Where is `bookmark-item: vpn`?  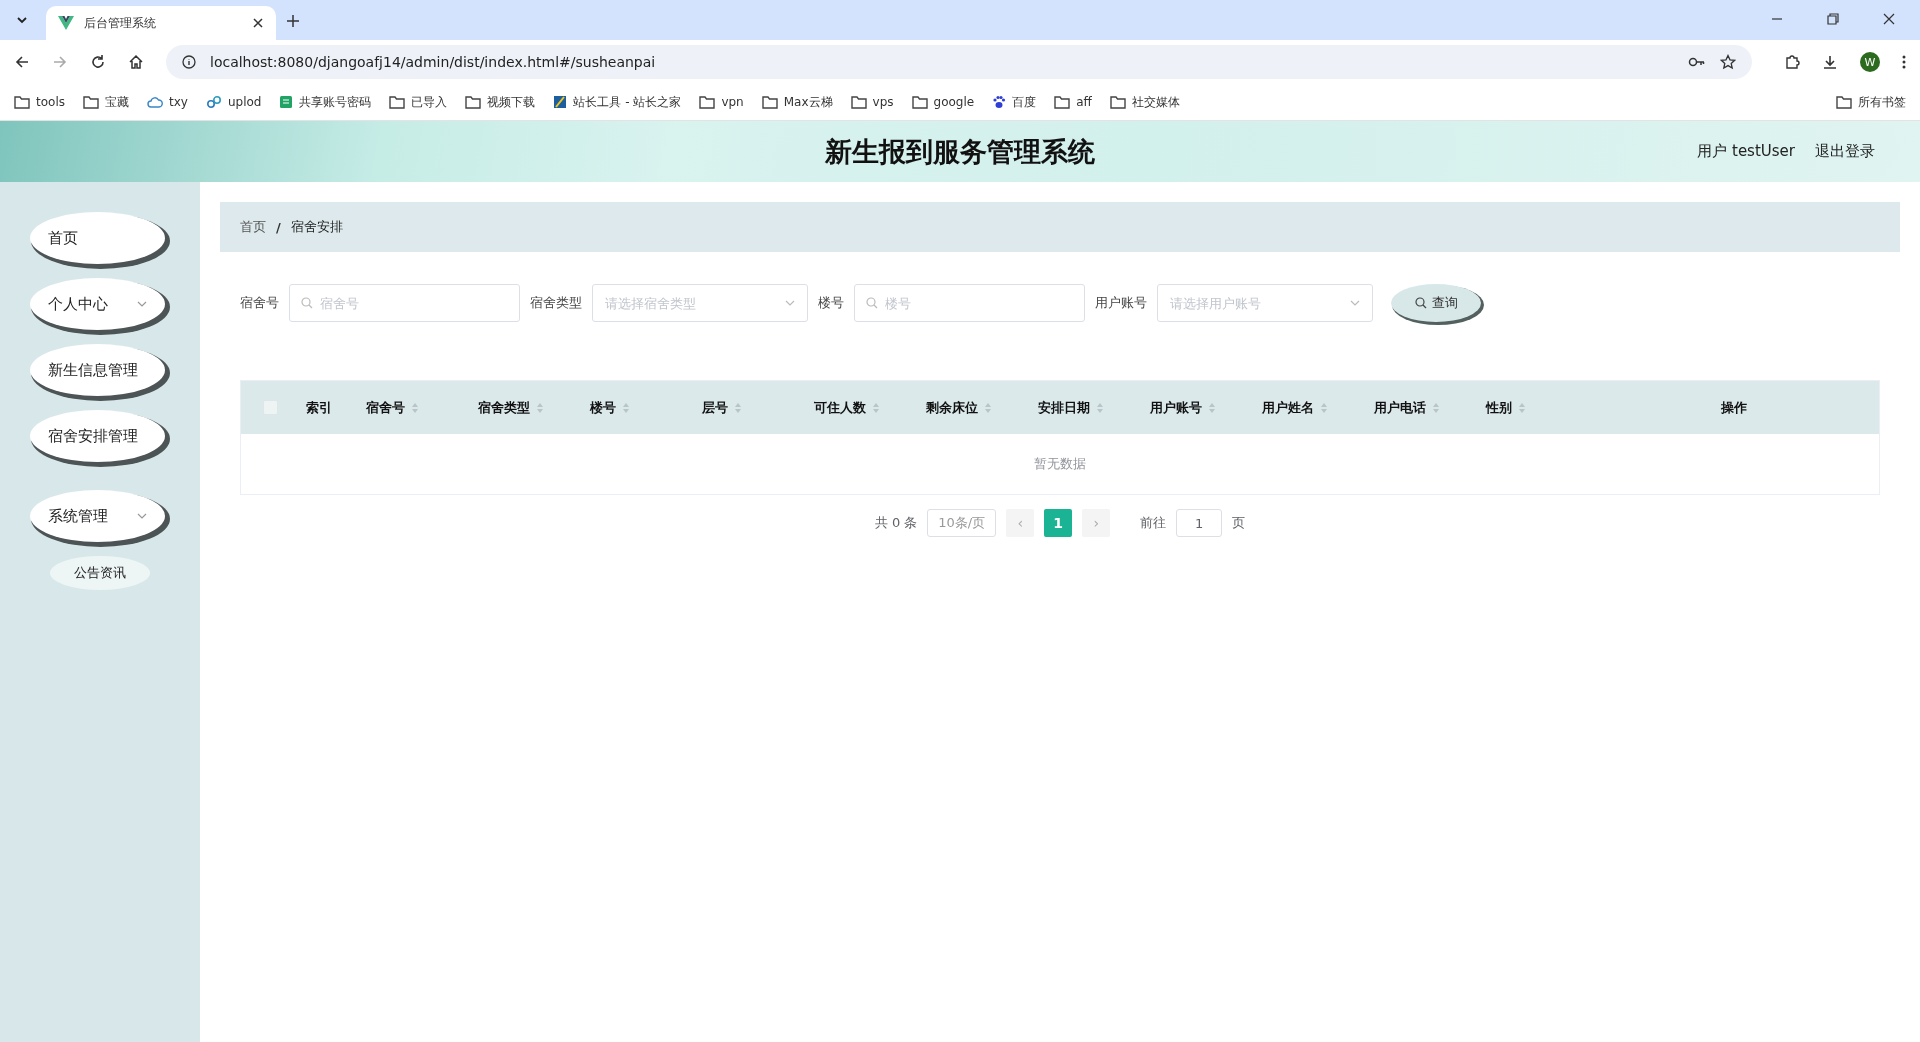
bookmark-item: vpn is located at coordinates (721, 102).